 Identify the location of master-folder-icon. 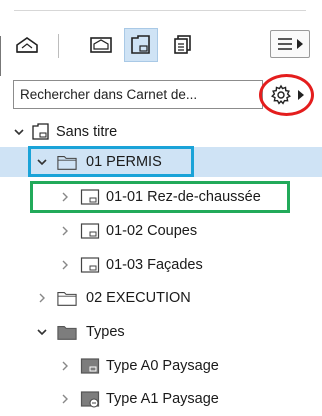
(67, 333).